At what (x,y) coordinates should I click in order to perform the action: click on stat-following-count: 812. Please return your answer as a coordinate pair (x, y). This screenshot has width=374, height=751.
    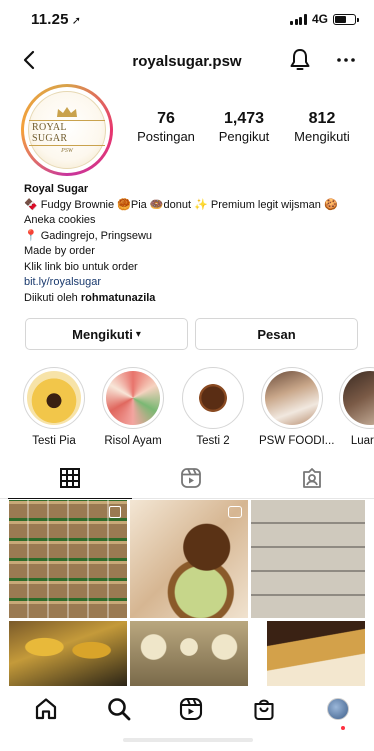
    Looking at the image, I should click on (322, 118).